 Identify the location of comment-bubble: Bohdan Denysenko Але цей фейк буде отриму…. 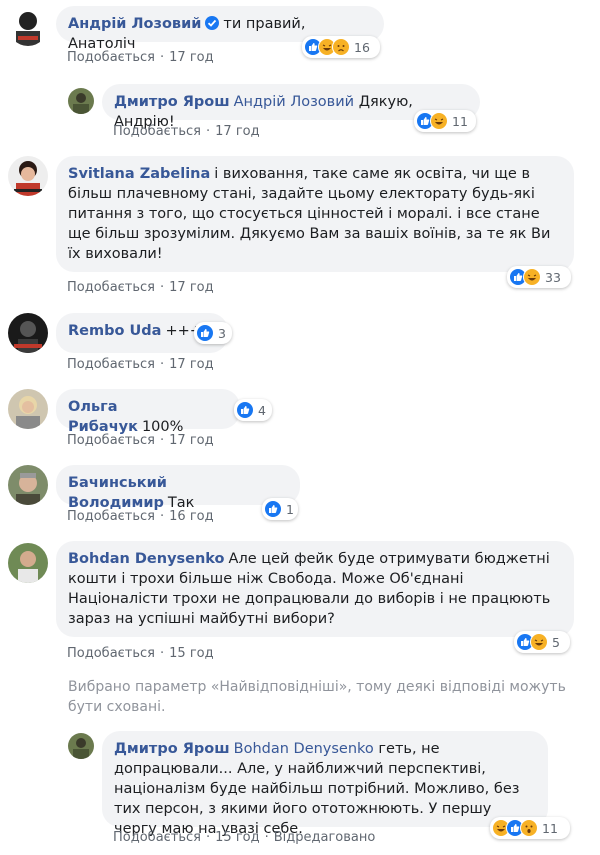
(315, 589).